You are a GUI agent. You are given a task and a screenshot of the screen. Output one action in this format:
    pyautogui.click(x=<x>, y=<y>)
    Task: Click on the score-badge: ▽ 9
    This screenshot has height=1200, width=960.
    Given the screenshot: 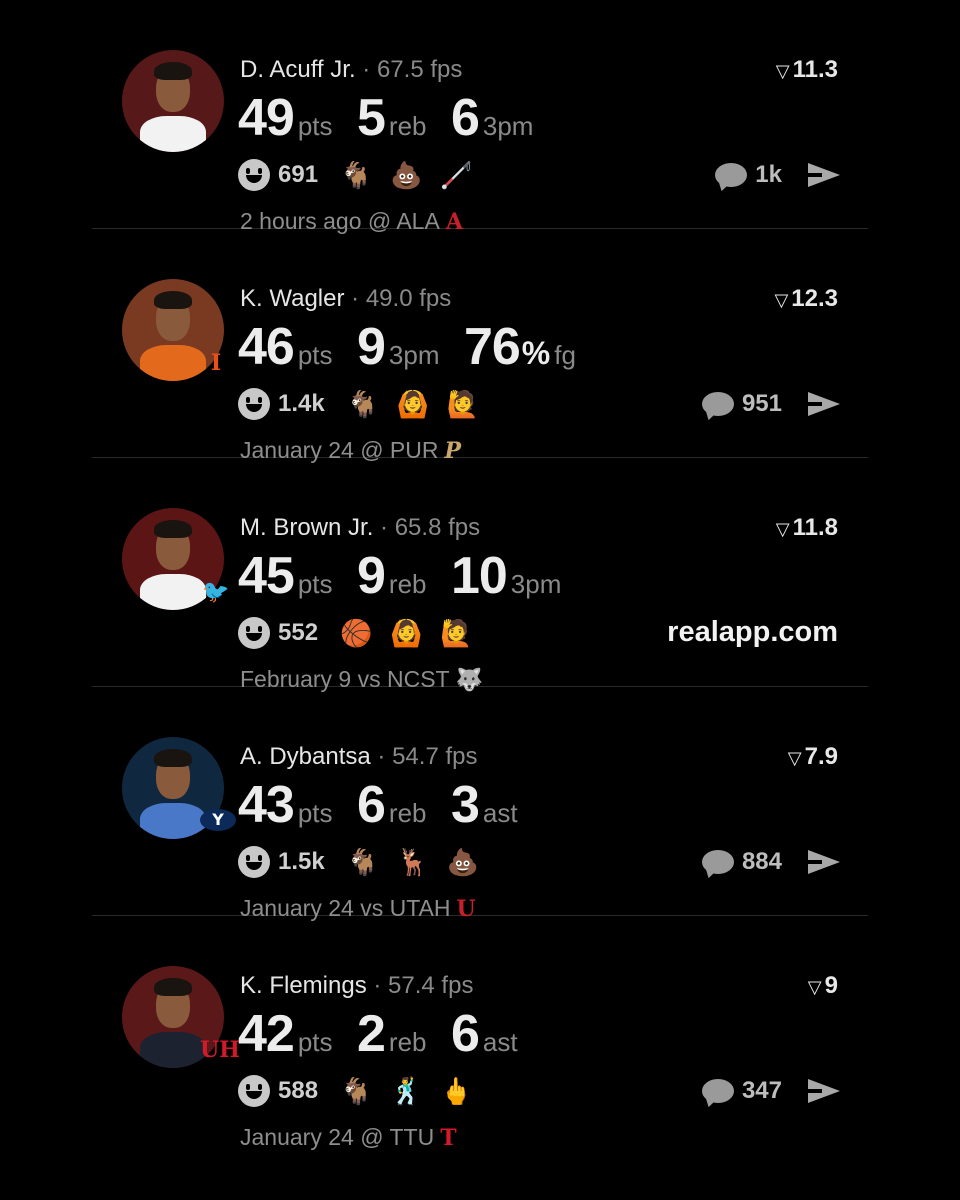 What is the action you would take?
    pyautogui.click(x=822, y=985)
    